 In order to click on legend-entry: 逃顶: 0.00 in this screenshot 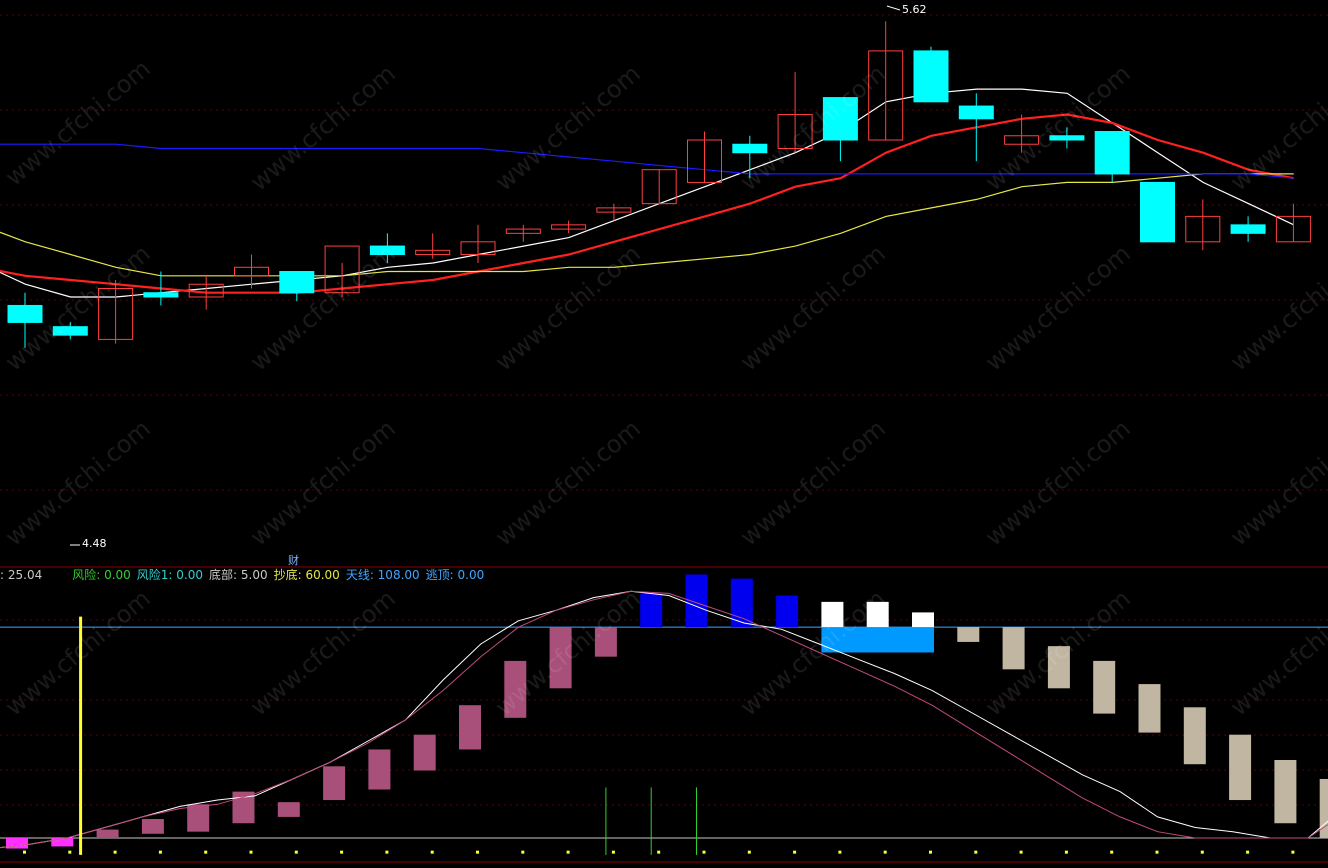, I will do `click(455, 575)`.